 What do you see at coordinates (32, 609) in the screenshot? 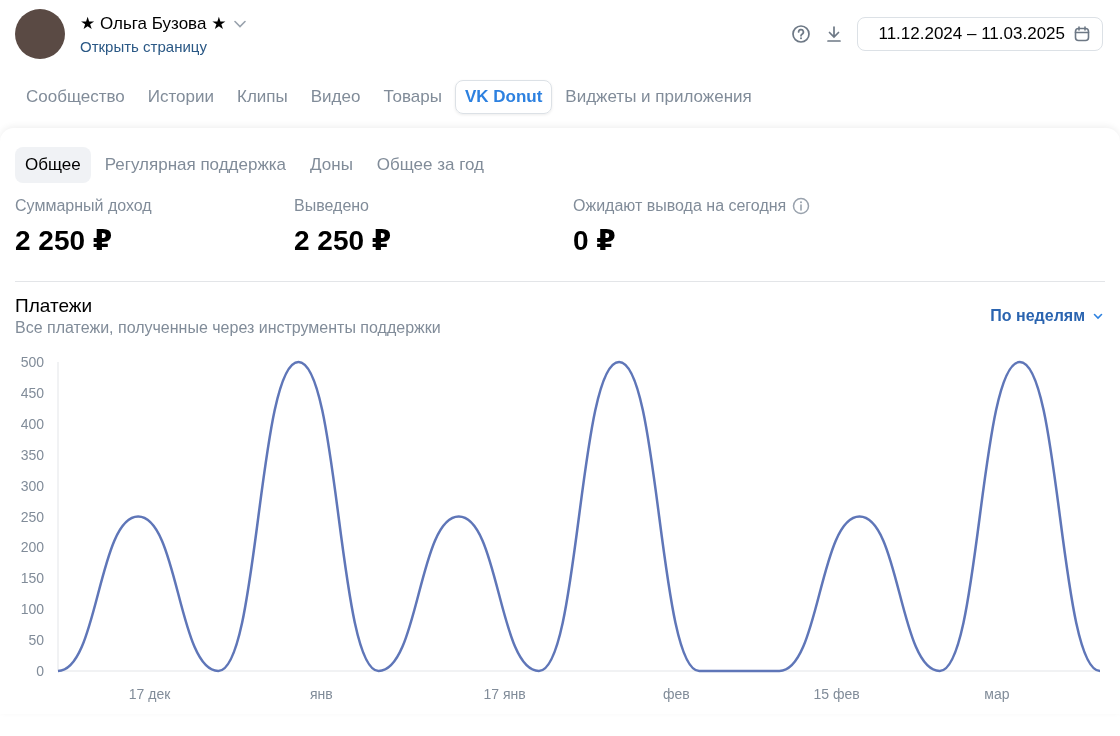
I see `axis-label: 100` at bounding box center [32, 609].